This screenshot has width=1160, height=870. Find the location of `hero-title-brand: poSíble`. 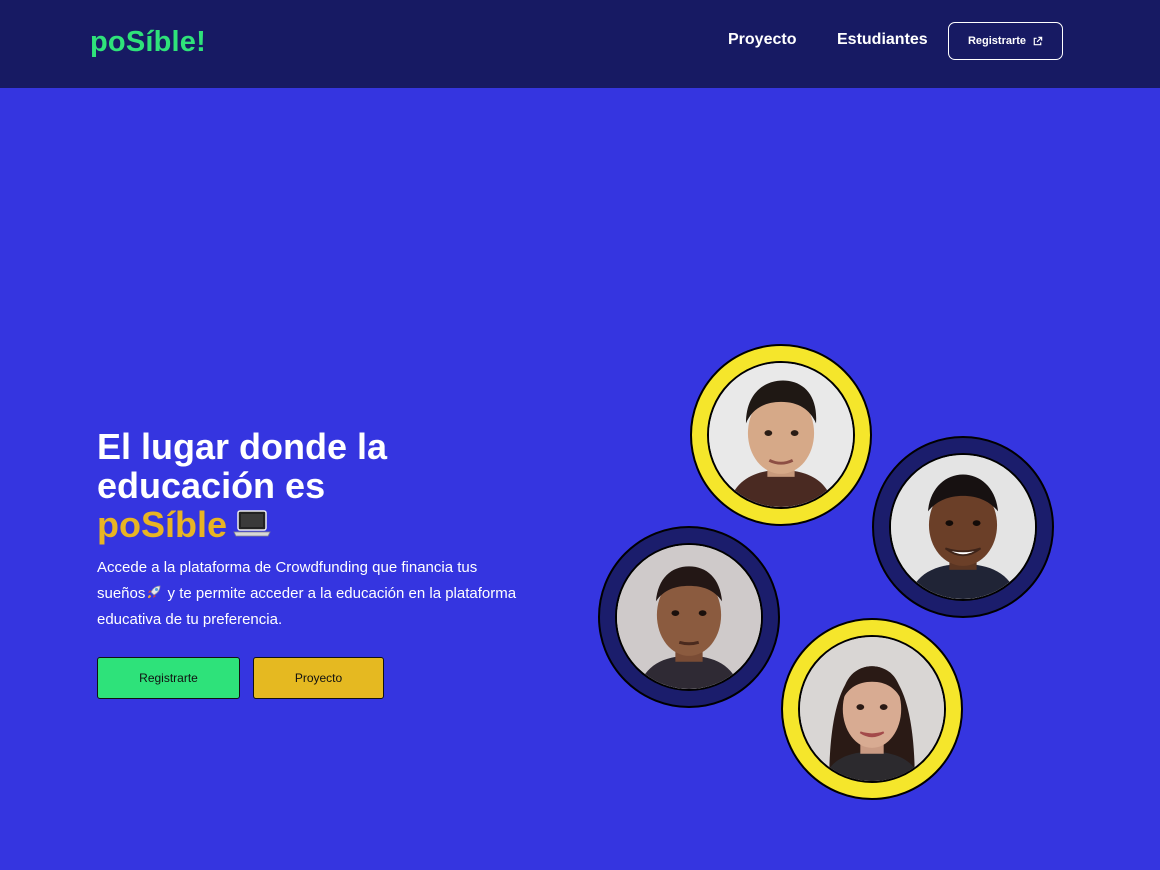

hero-title-brand: poSíble is located at coordinates (162, 524).